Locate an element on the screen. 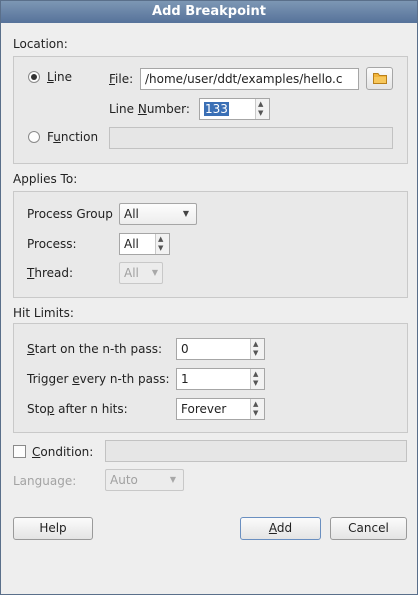 The height and width of the screenshot is (595, 418). hit-limits-section-label: Hit Limits: is located at coordinates (43, 313).